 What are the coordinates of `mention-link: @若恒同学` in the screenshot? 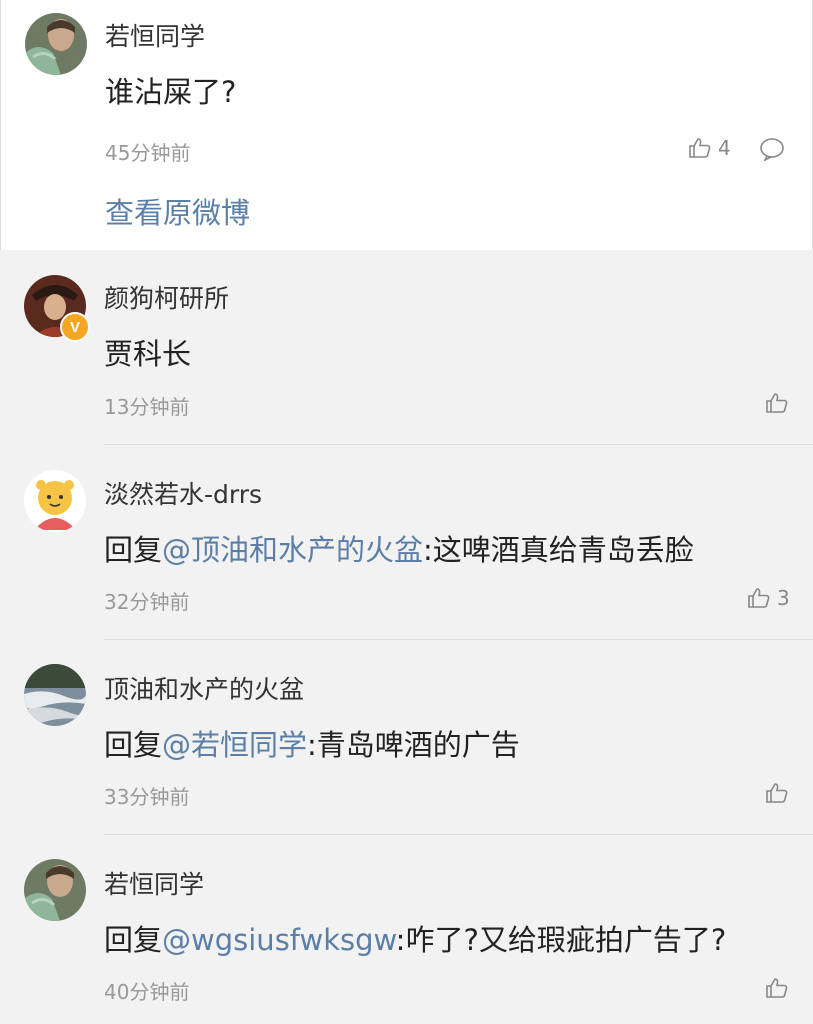 It's located at (234, 745).